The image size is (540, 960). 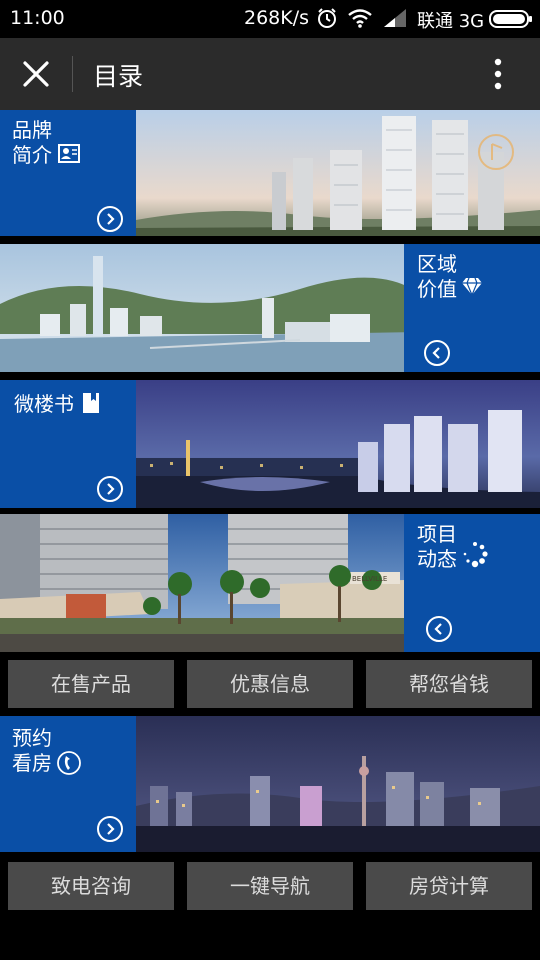 I want to click on signage-text: BELLVILLE, so click(x=369, y=579).